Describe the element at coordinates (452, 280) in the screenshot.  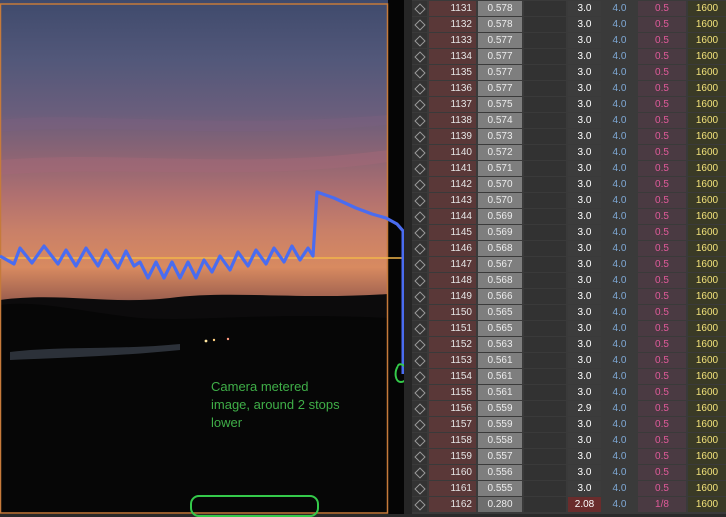
I see `row-index: 1148` at that location.